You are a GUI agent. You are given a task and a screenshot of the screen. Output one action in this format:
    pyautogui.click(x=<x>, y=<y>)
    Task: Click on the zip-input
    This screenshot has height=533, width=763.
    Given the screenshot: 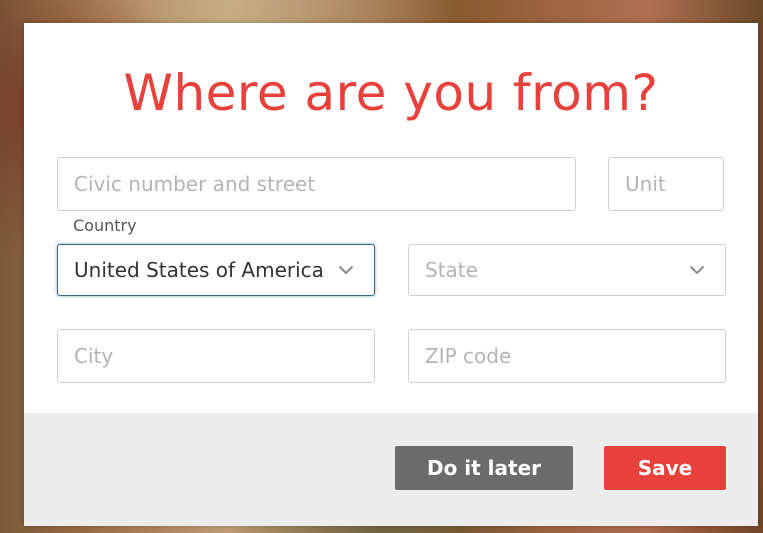 What is the action you would take?
    pyautogui.click(x=567, y=356)
    